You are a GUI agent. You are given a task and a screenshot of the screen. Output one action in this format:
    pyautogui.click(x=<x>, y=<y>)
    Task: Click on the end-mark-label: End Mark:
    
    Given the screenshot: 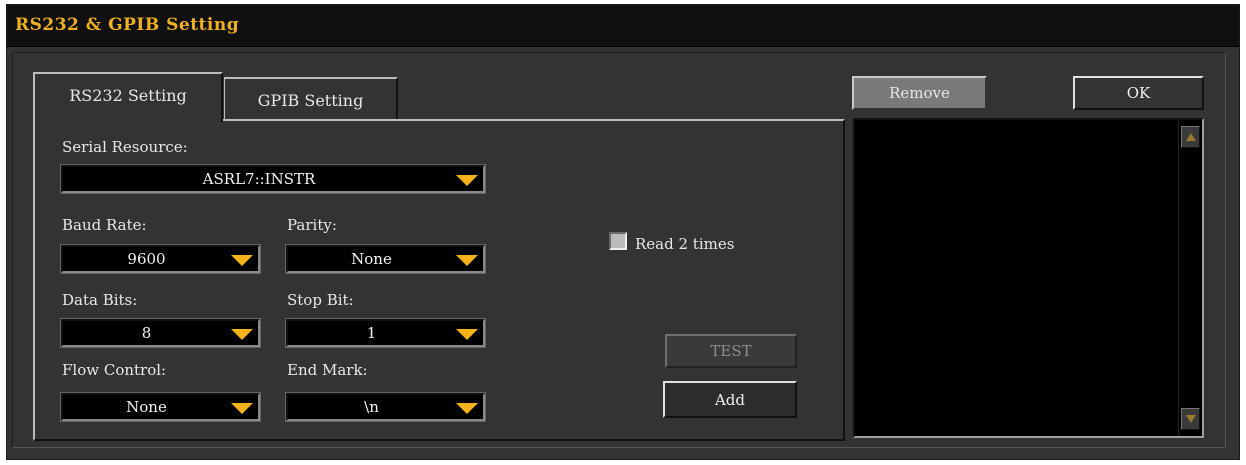 What is the action you would take?
    pyautogui.click(x=327, y=370)
    